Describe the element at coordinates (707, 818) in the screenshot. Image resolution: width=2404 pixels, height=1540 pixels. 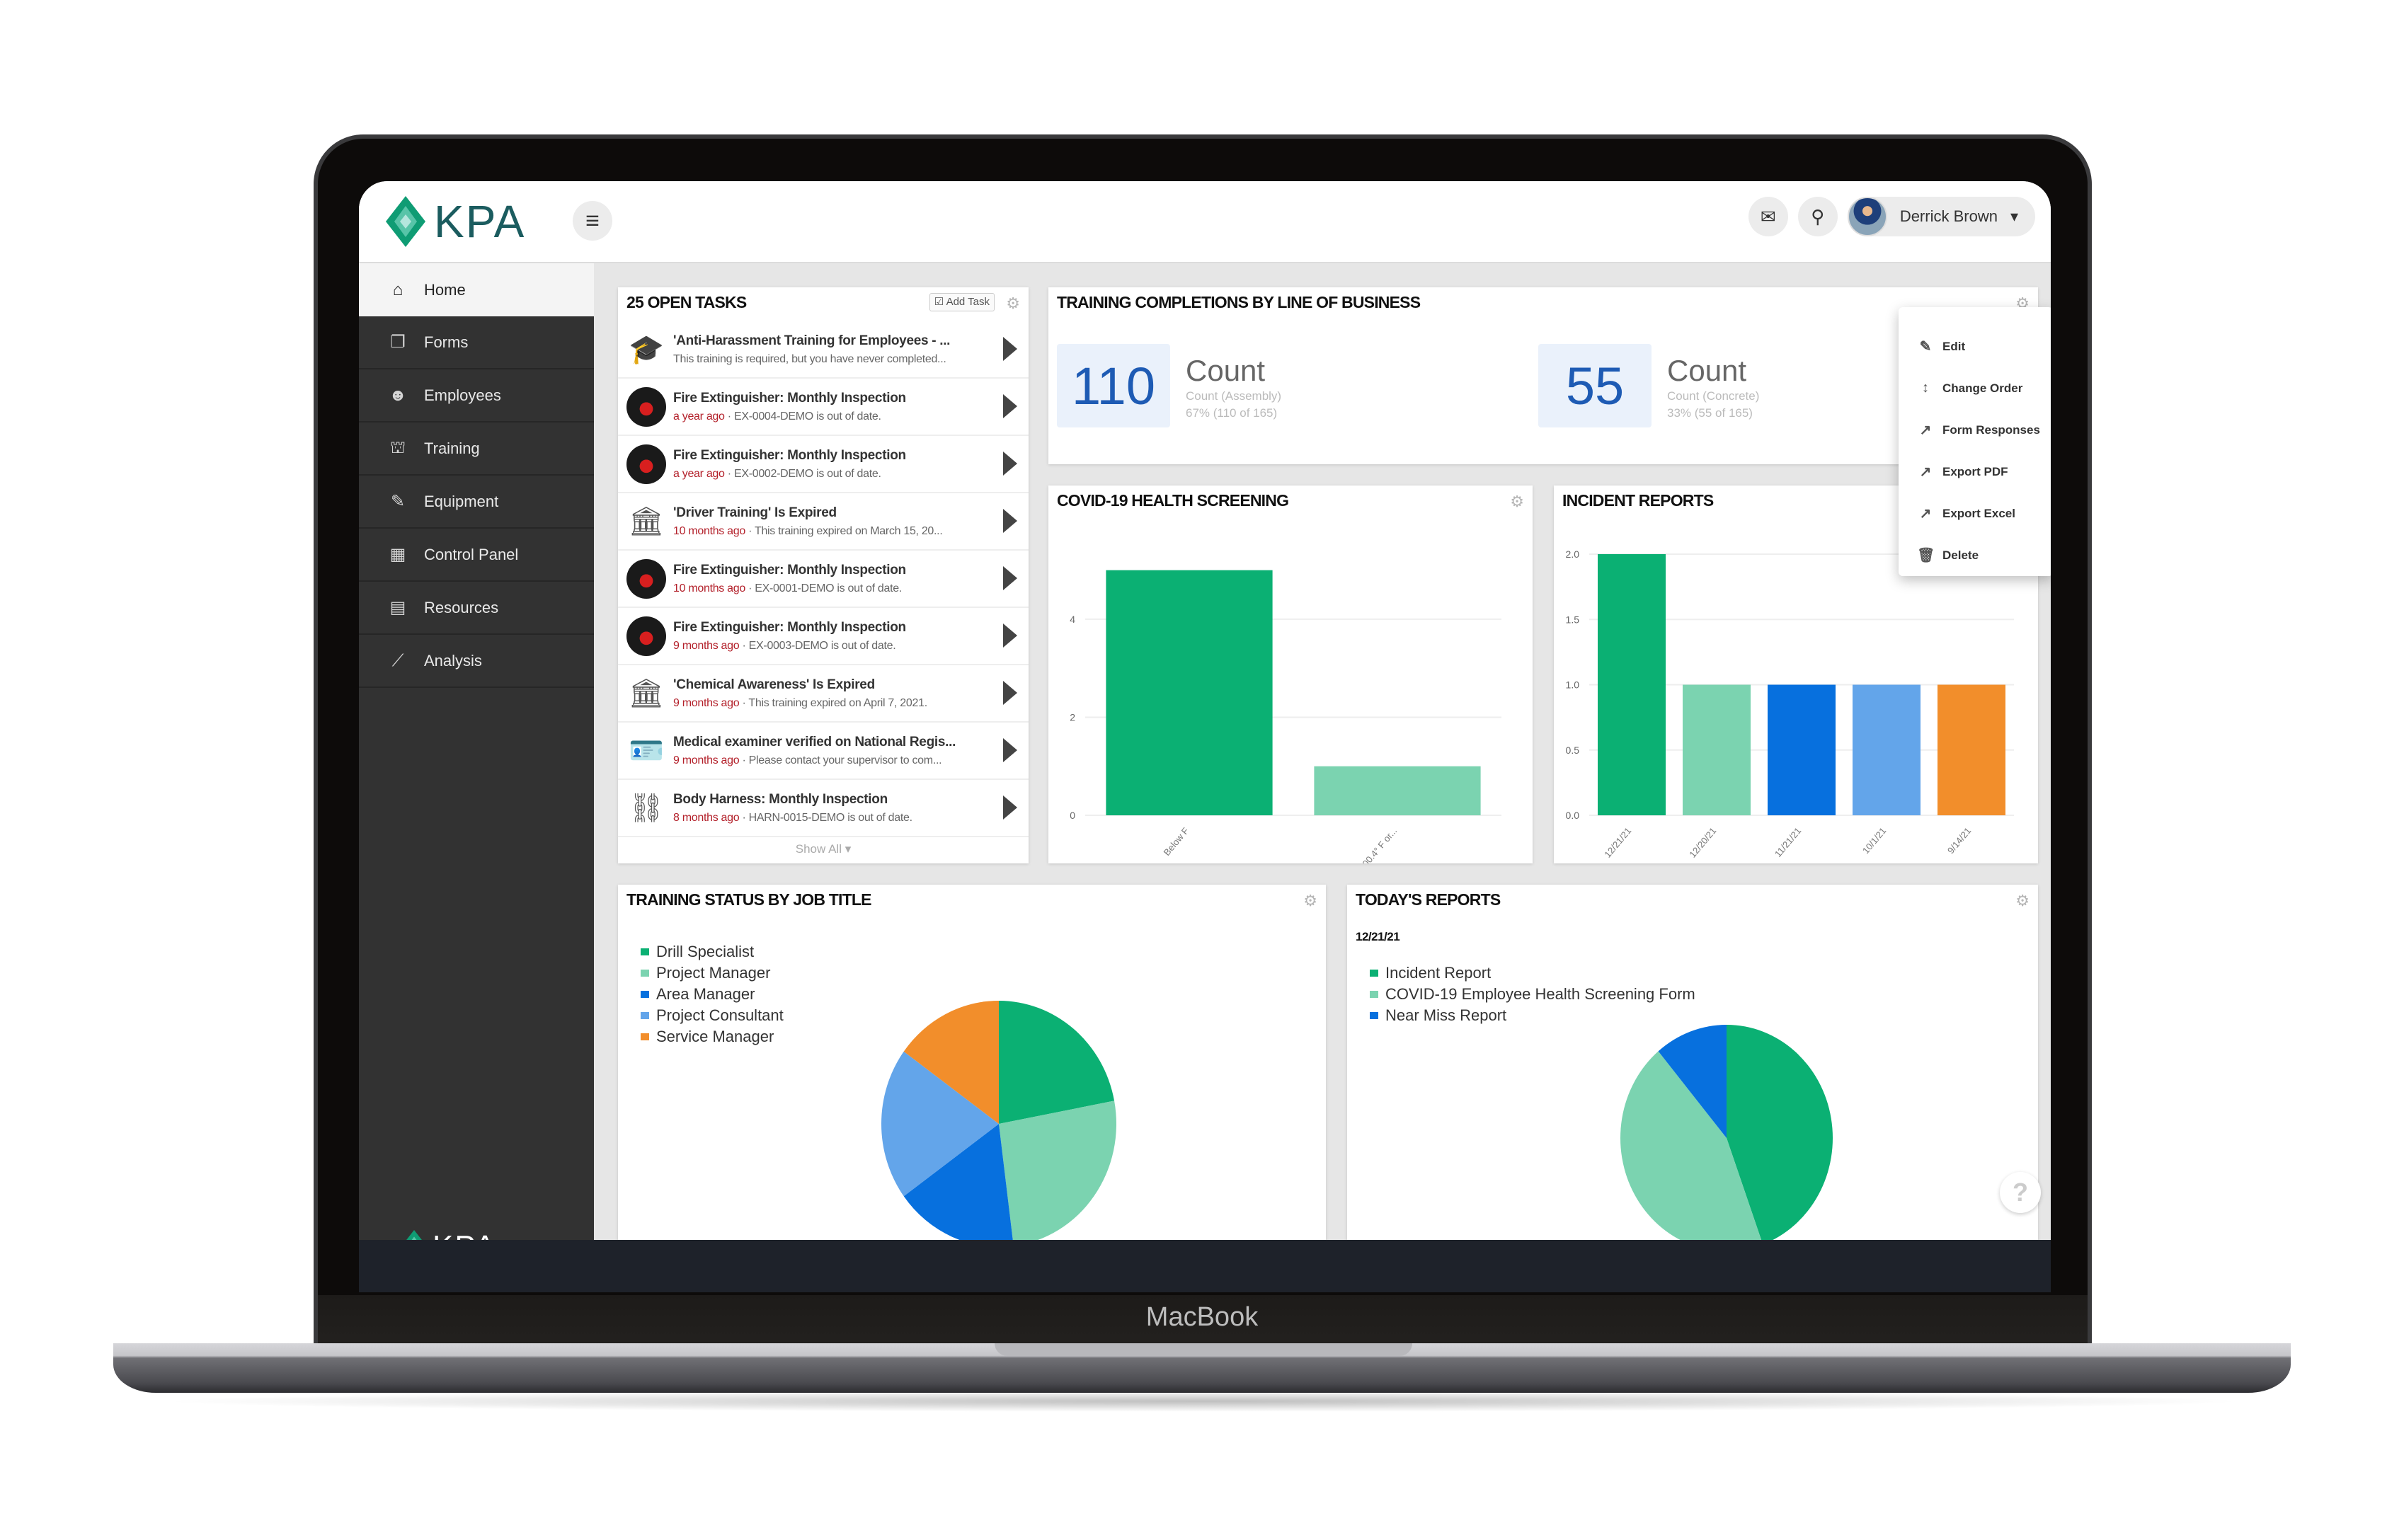
I see `task-age: 8 months ago` at that location.